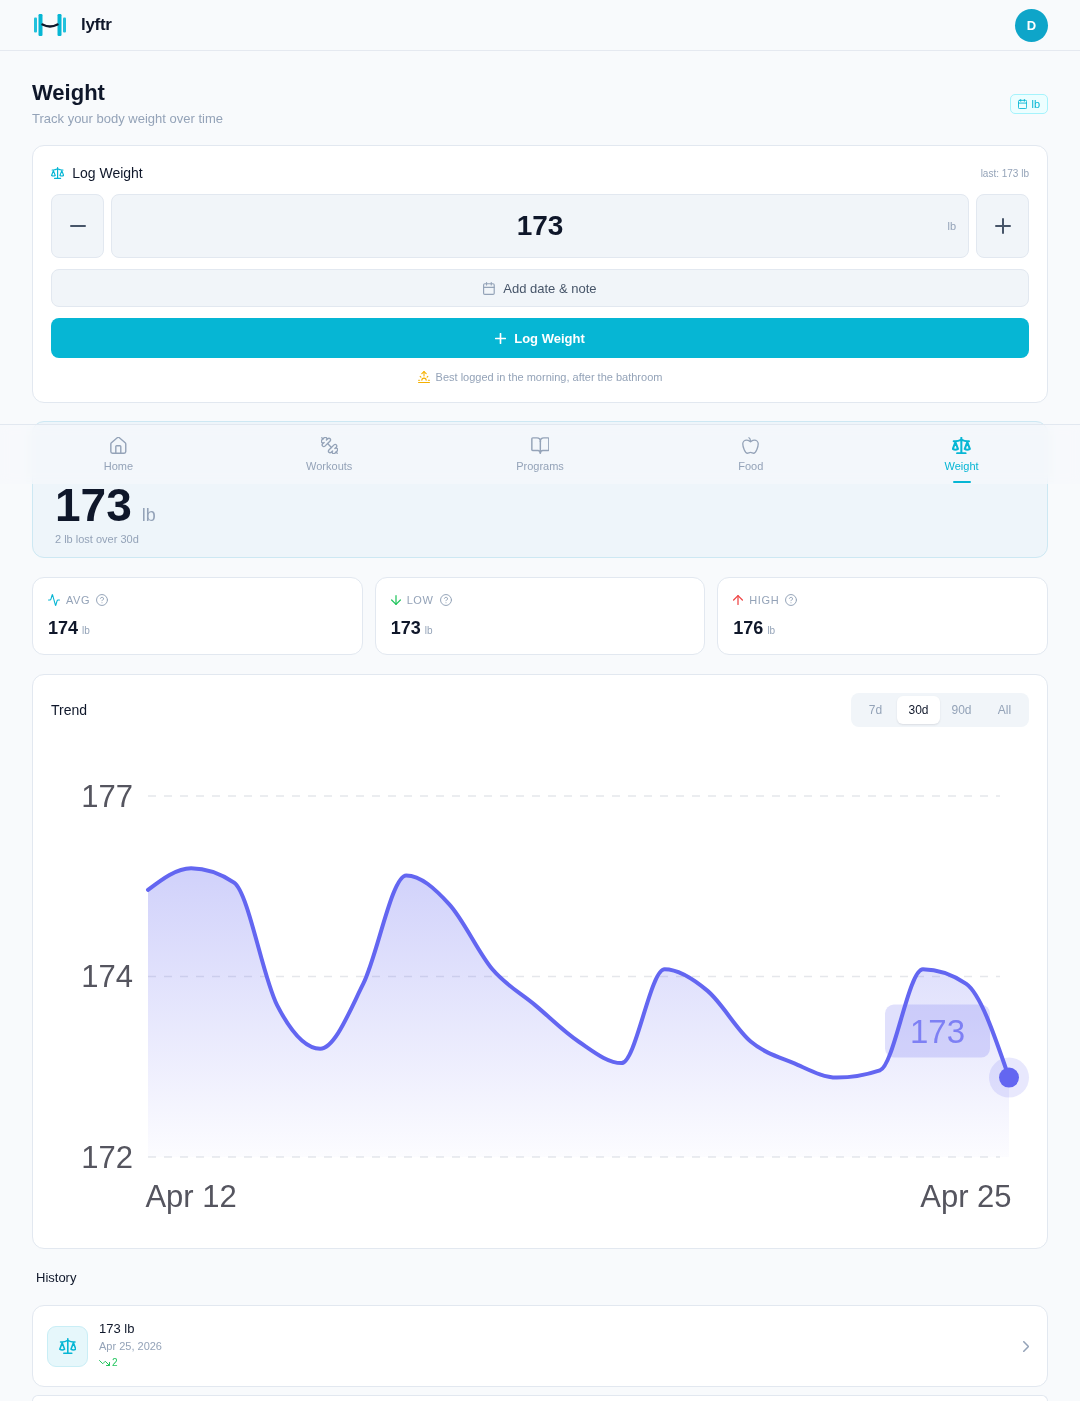 The width and height of the screenshot is (1080, 1401). What do you see at coordinates (966, 1196) in the screenshot?
I see `x-axis-label: Apr 25` at bounding box center [966, 1196].